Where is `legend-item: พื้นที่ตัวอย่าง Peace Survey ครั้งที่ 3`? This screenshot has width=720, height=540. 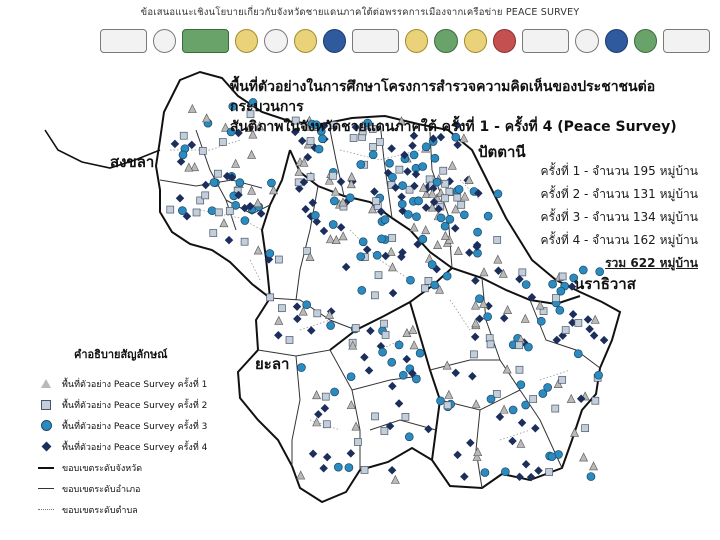 legend-item: พื้นที่ตัวอย่าง Peace Survey ครั้งที่ 3 is located at coordinates (138, 425).